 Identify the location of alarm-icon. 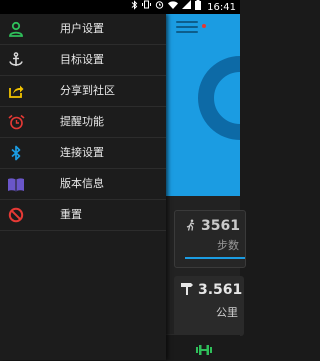
(159, 7).